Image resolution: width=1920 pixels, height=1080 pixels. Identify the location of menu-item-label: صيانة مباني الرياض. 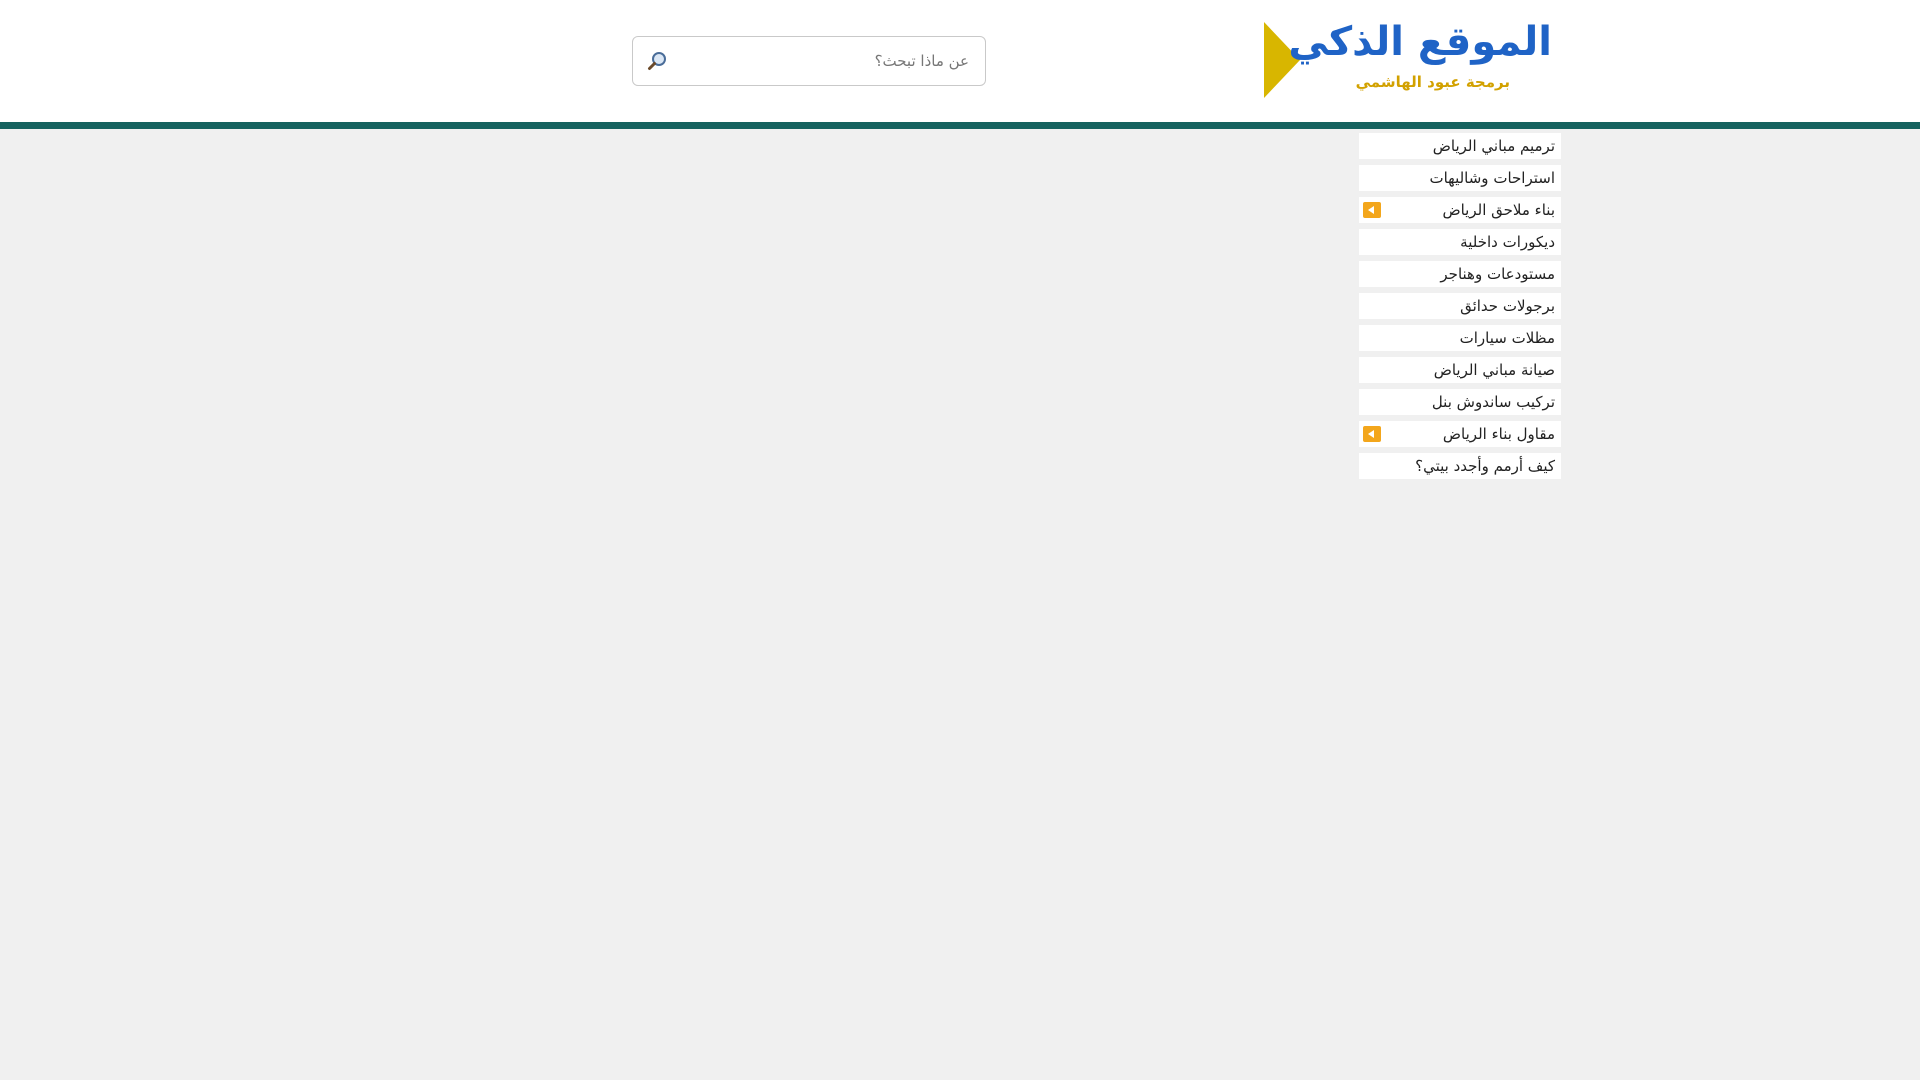
(1494, 370).